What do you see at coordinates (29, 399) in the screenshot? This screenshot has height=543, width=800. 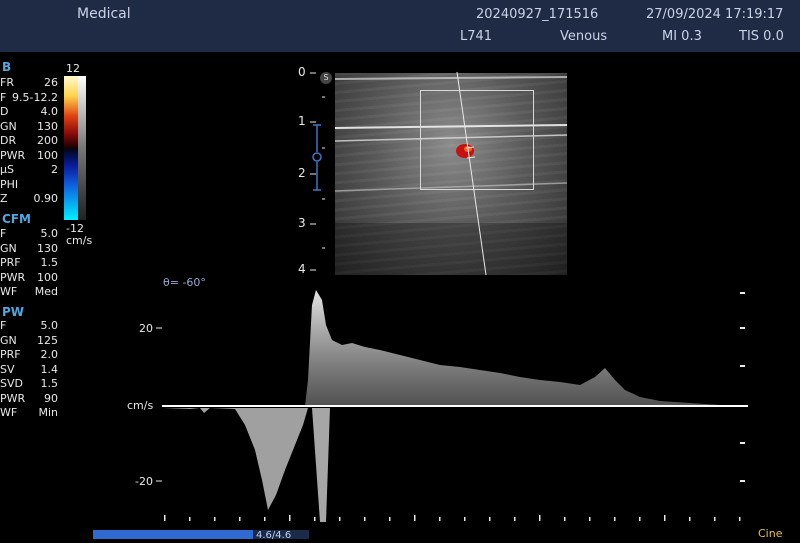 I see `pw-param-row: PWR 90` at bounding box center [29, 399].